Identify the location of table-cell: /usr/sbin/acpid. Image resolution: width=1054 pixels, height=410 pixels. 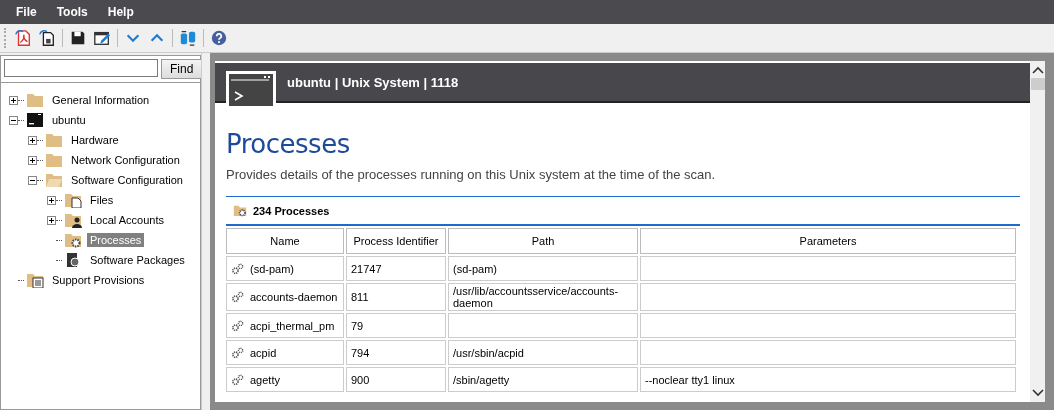
(488, 352).